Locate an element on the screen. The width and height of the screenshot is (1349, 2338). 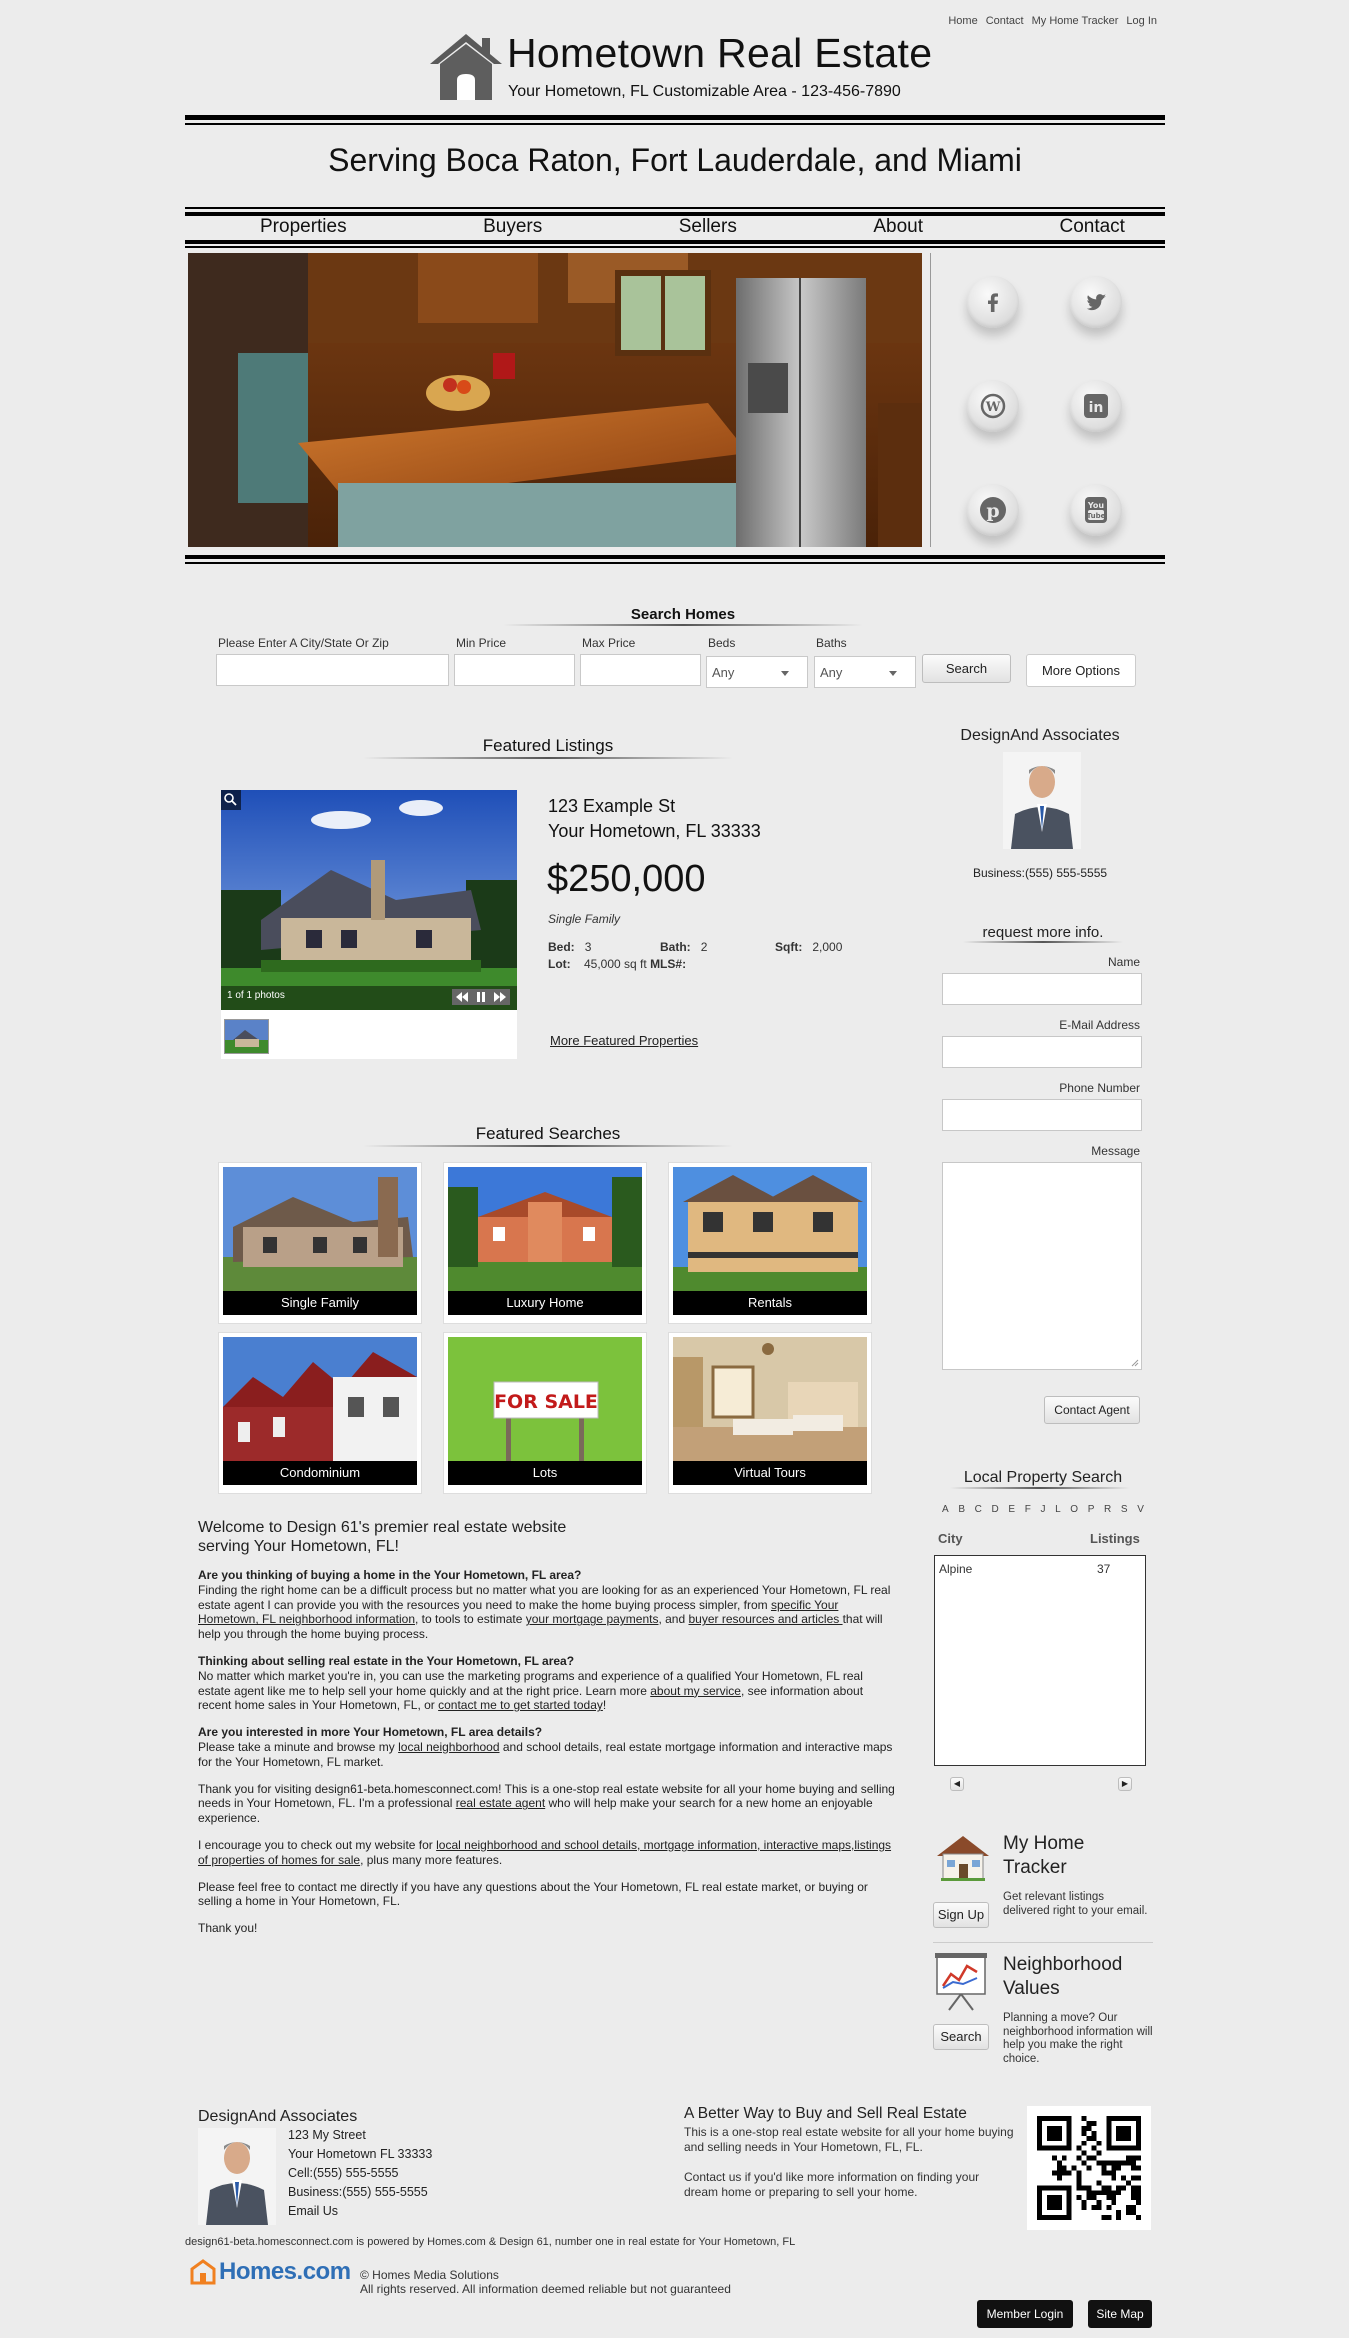
tile-condominium: Condominium is located at coordinates (320, 1413).